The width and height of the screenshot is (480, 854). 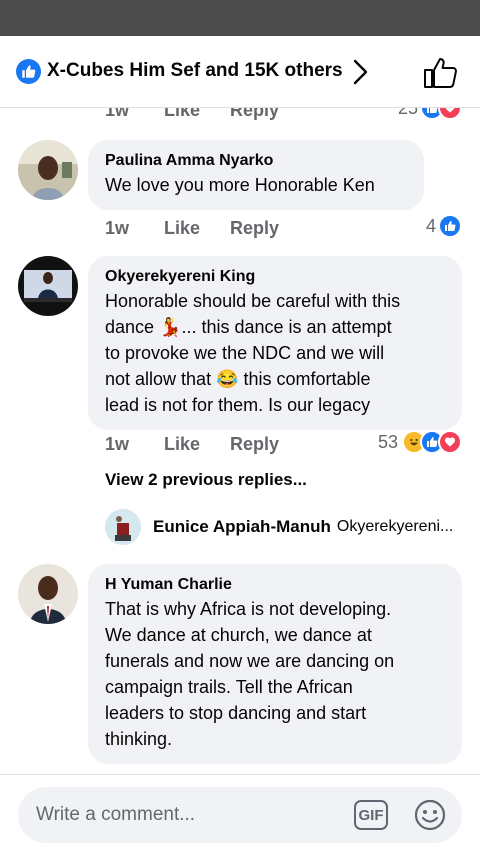 What do you see at coordinates (430, 817) in the screenshot?
I see `emoji-icon` at bounding box center [430, 817].